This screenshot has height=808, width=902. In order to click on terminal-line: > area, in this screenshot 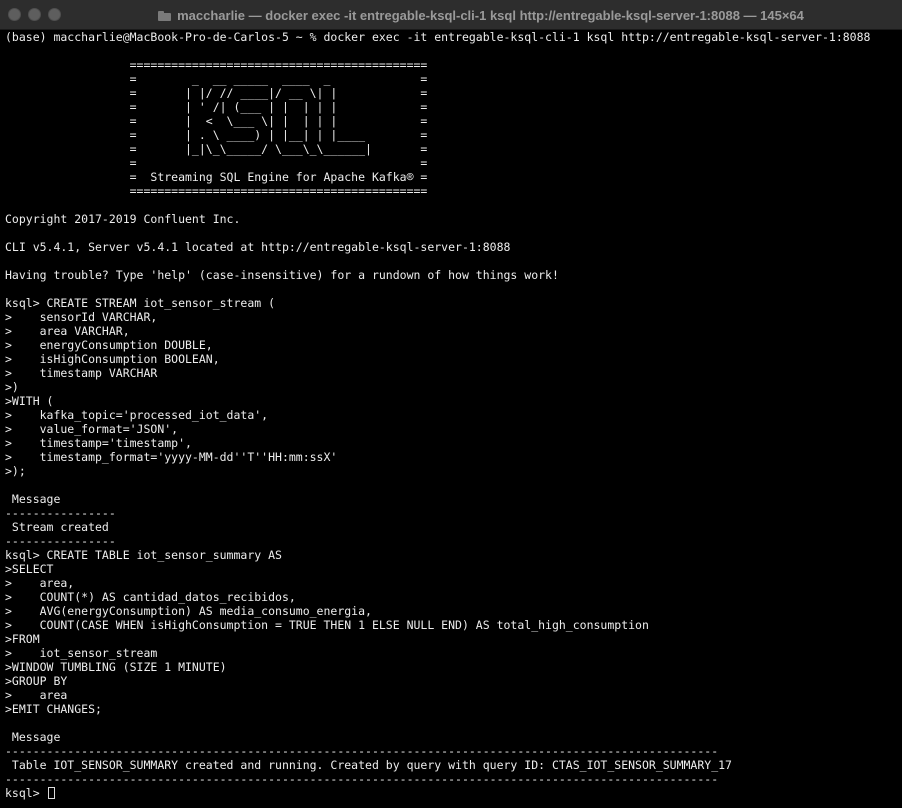, I will do `click(40, 583)`.